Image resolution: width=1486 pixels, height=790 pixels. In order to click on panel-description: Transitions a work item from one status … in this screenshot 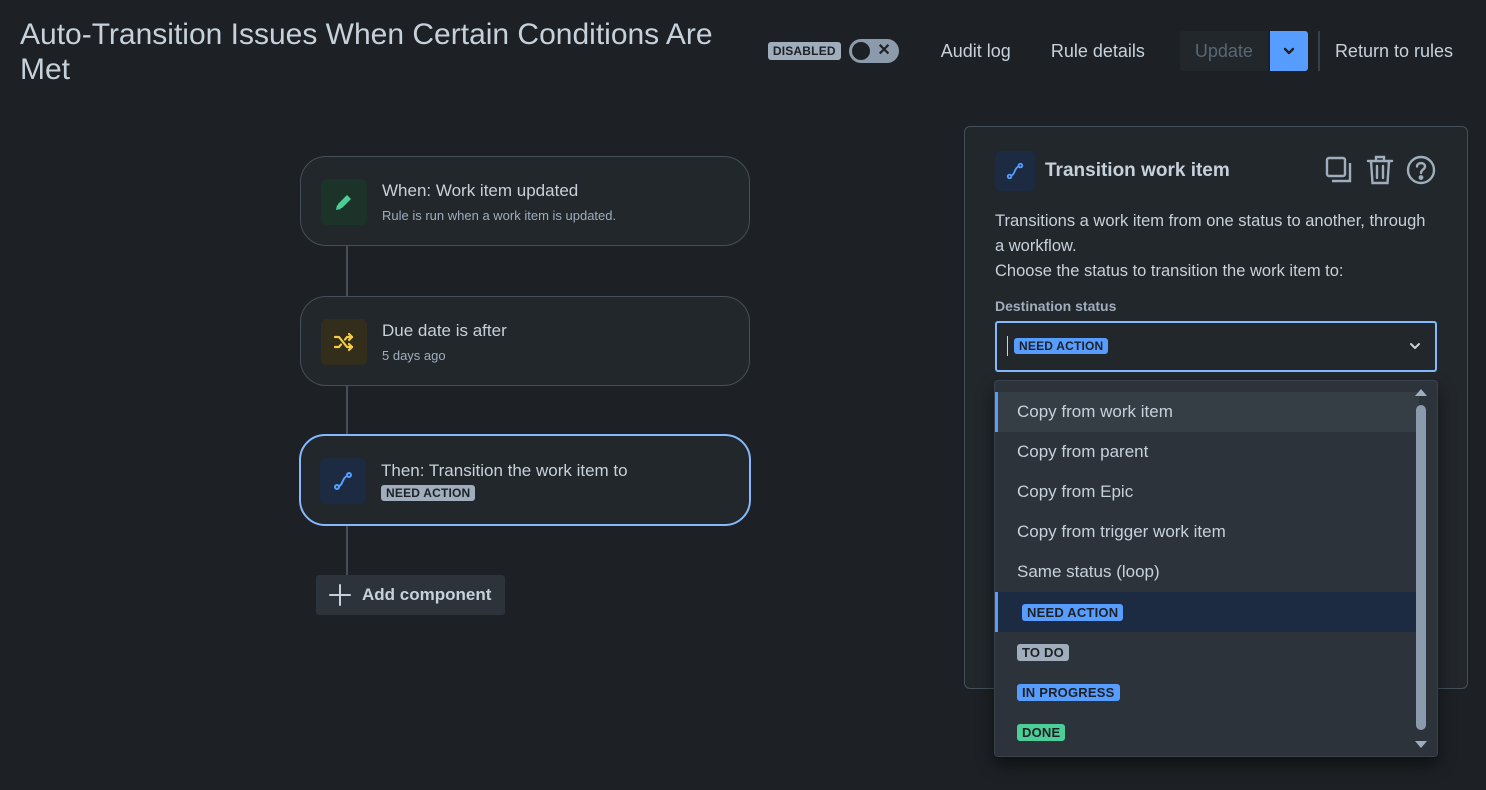, I will do `click(1215, 246)`.